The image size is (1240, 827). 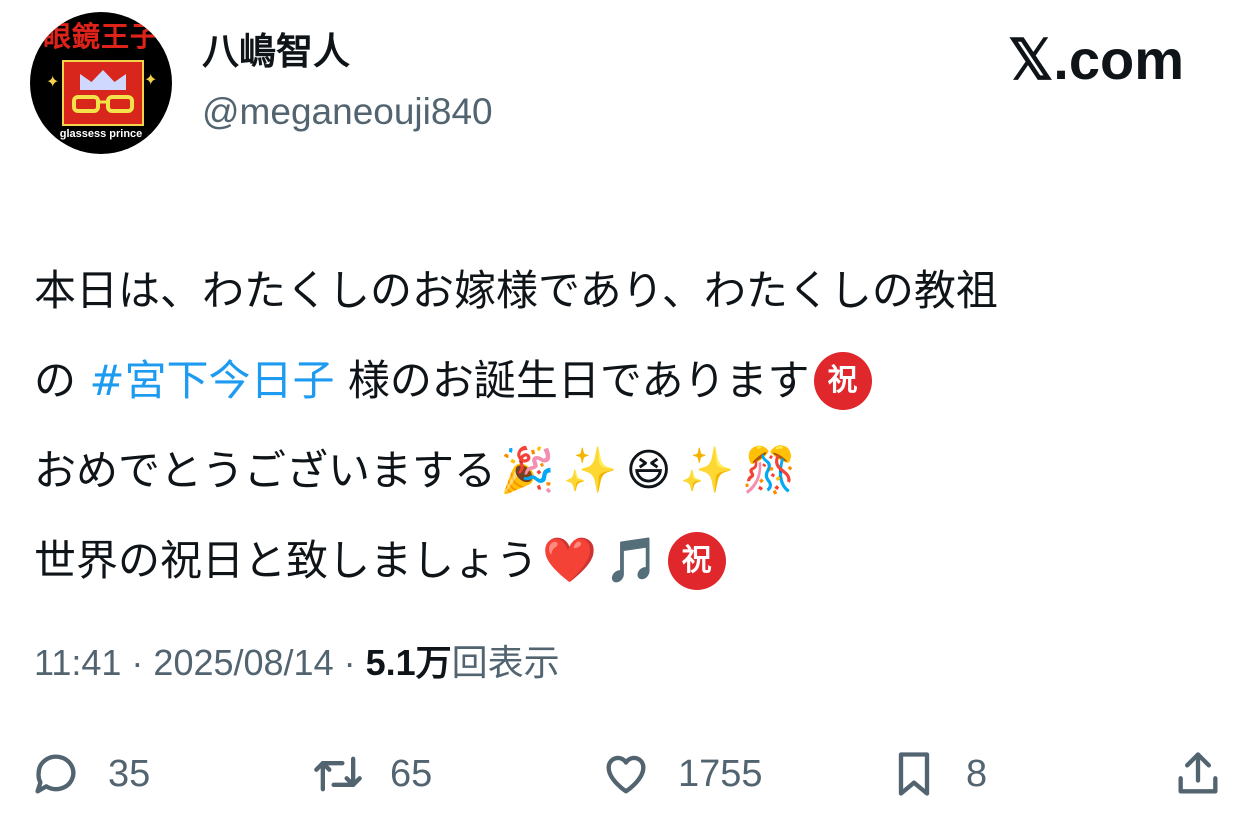 I want to click on bookmark-icon, so click(x=914, y=774).